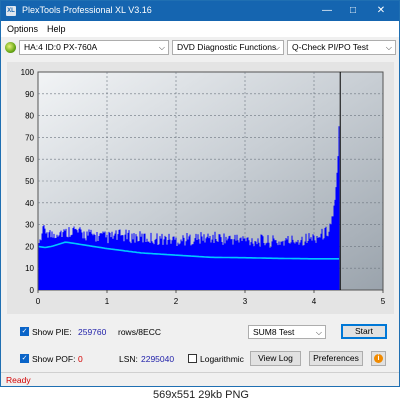  I want to click on pie-value: 259760, so click(92, 332).